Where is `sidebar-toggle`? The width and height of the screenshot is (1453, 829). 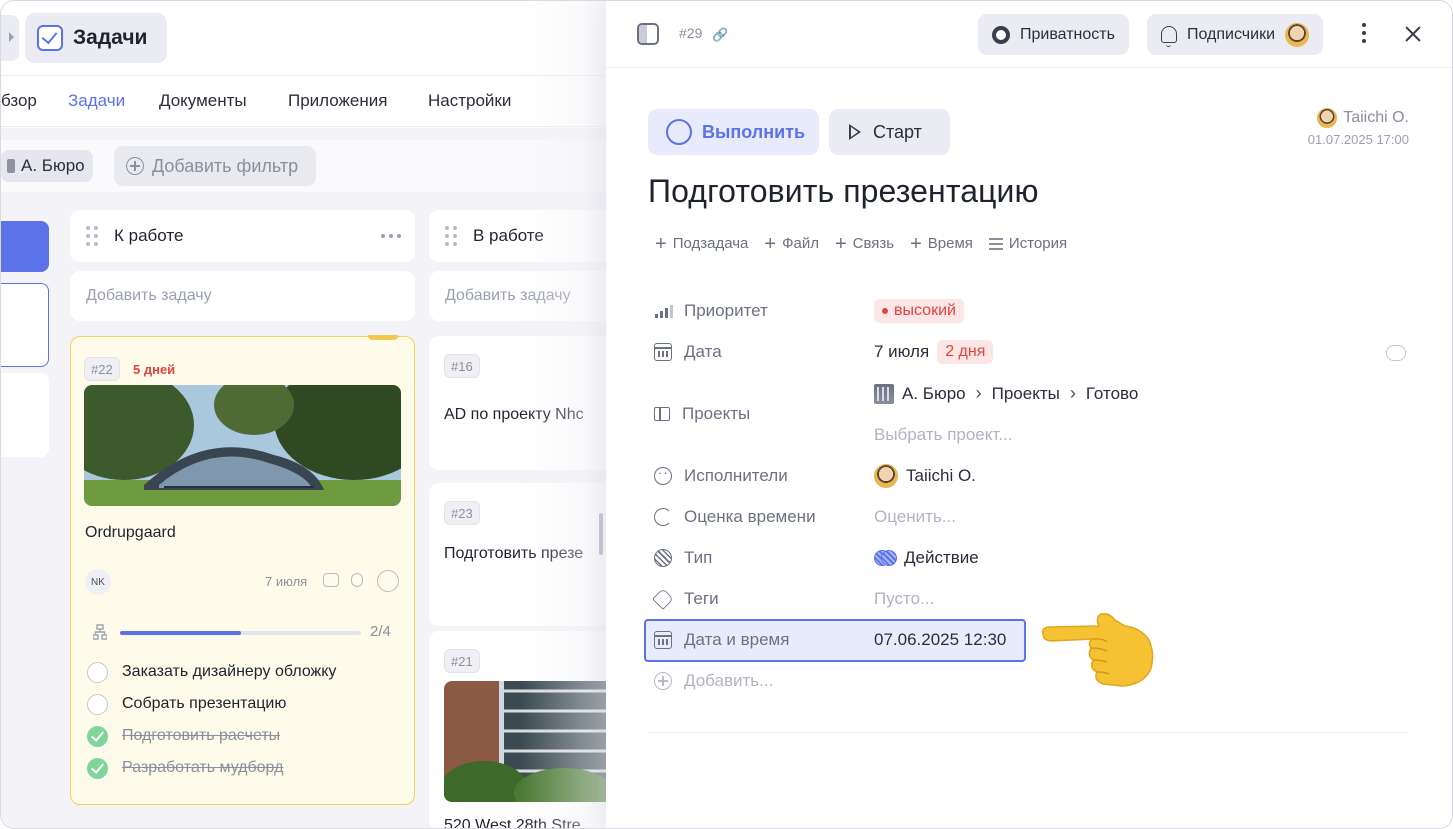 sidebar-toggle is located at coordinates (10, 38).